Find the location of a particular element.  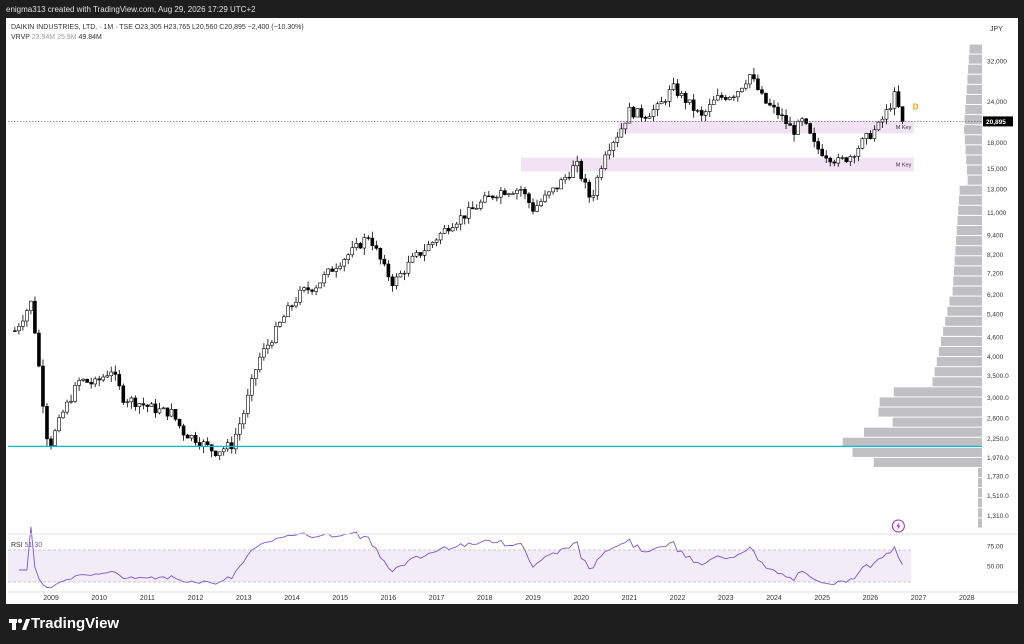

y-tick-label: 1,970.0 is located at coordinates (998, 458).